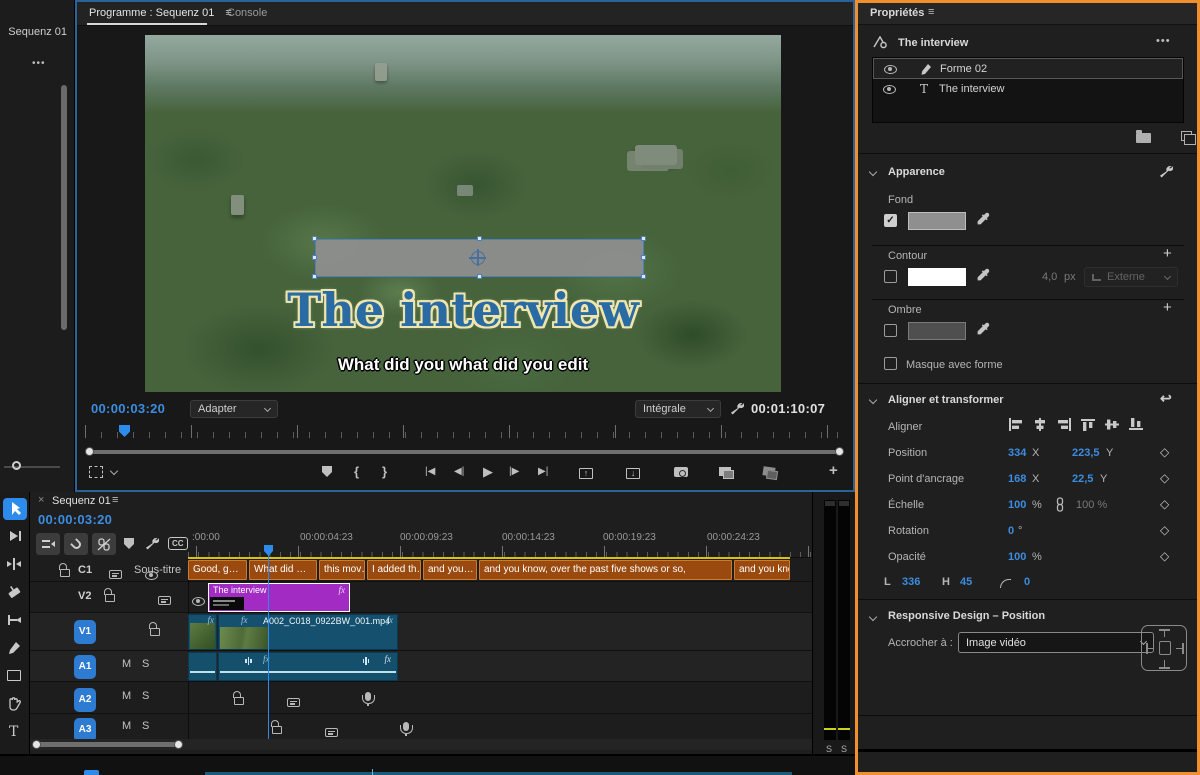  What do you see at coordinates (234, 409) in the screenshot?
I see `fit-dropdown: Adapter` at bounding box center [234, 409].